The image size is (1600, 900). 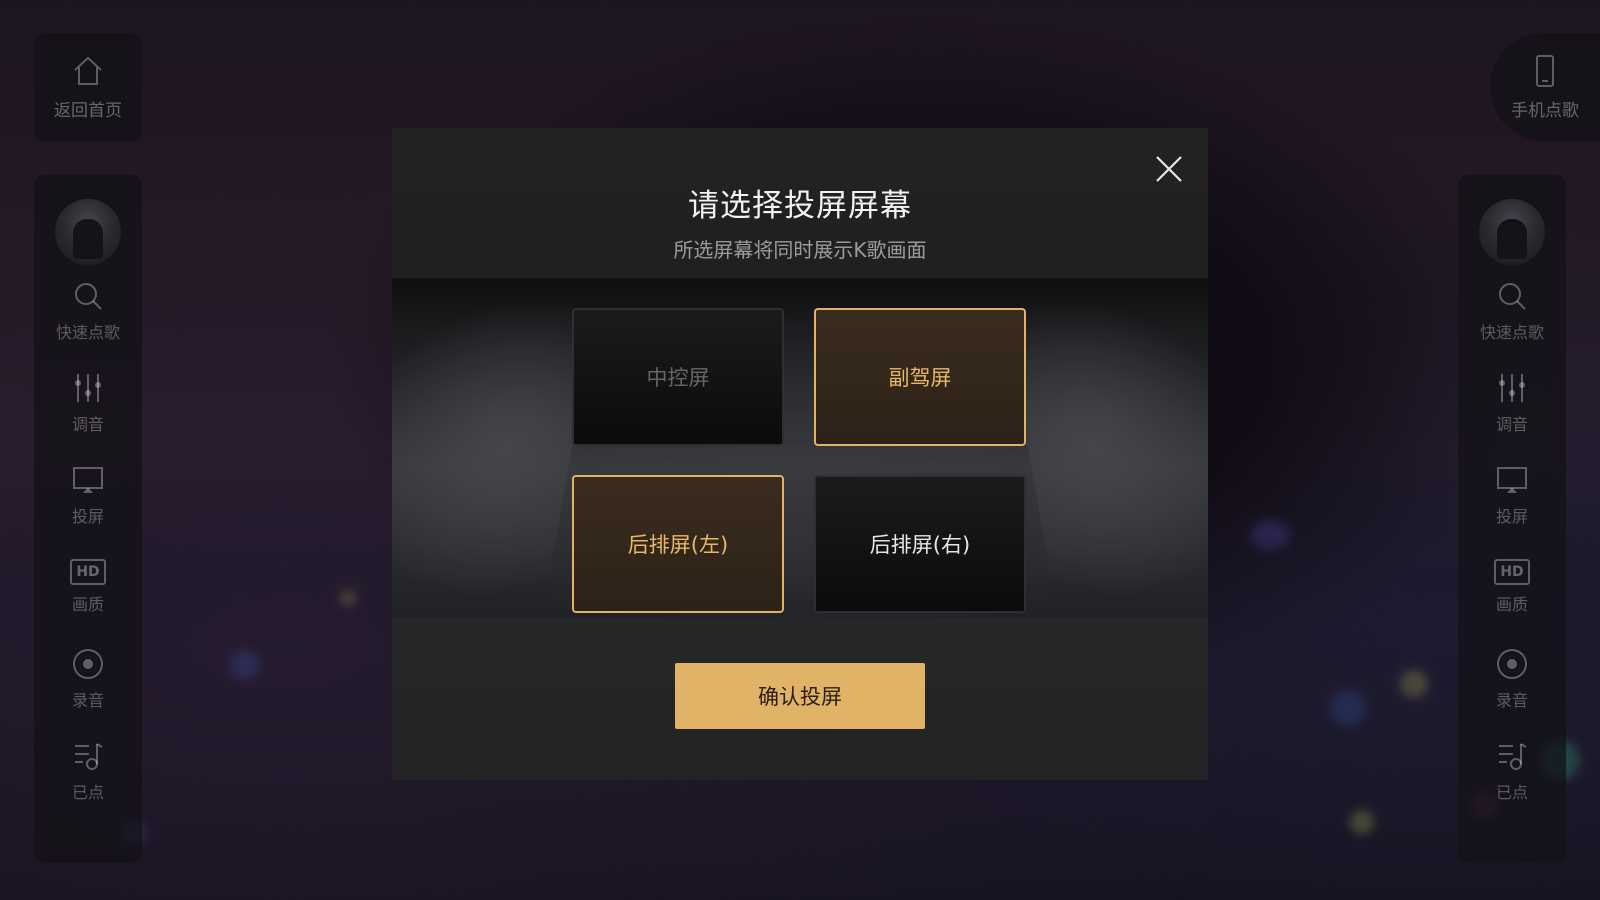 What do you see at coordinates (678, 377) in the screenshot?
I see `option-center-screen: 中控屏` at bounding box center [678, 377].